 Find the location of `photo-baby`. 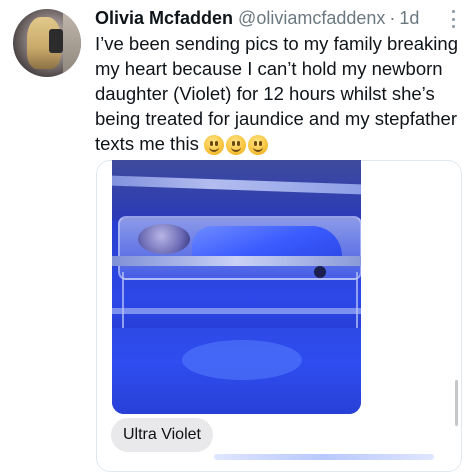

photo-baby is located at coordinates (164, 239).